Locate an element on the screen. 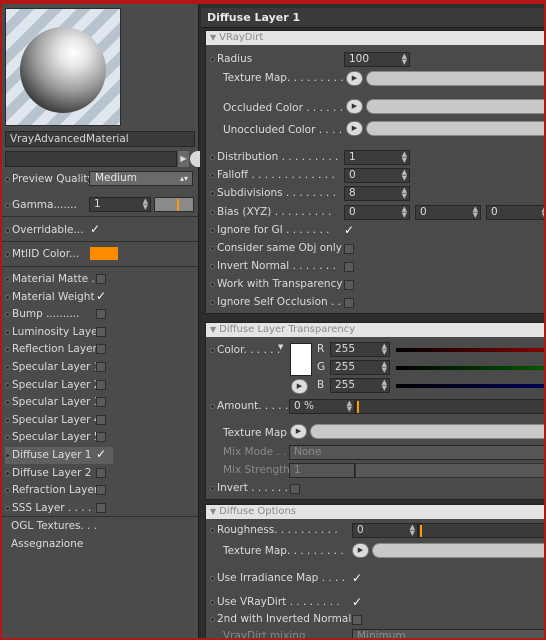  opt-texture-button: ▶ is located at coordinates (360, 550).